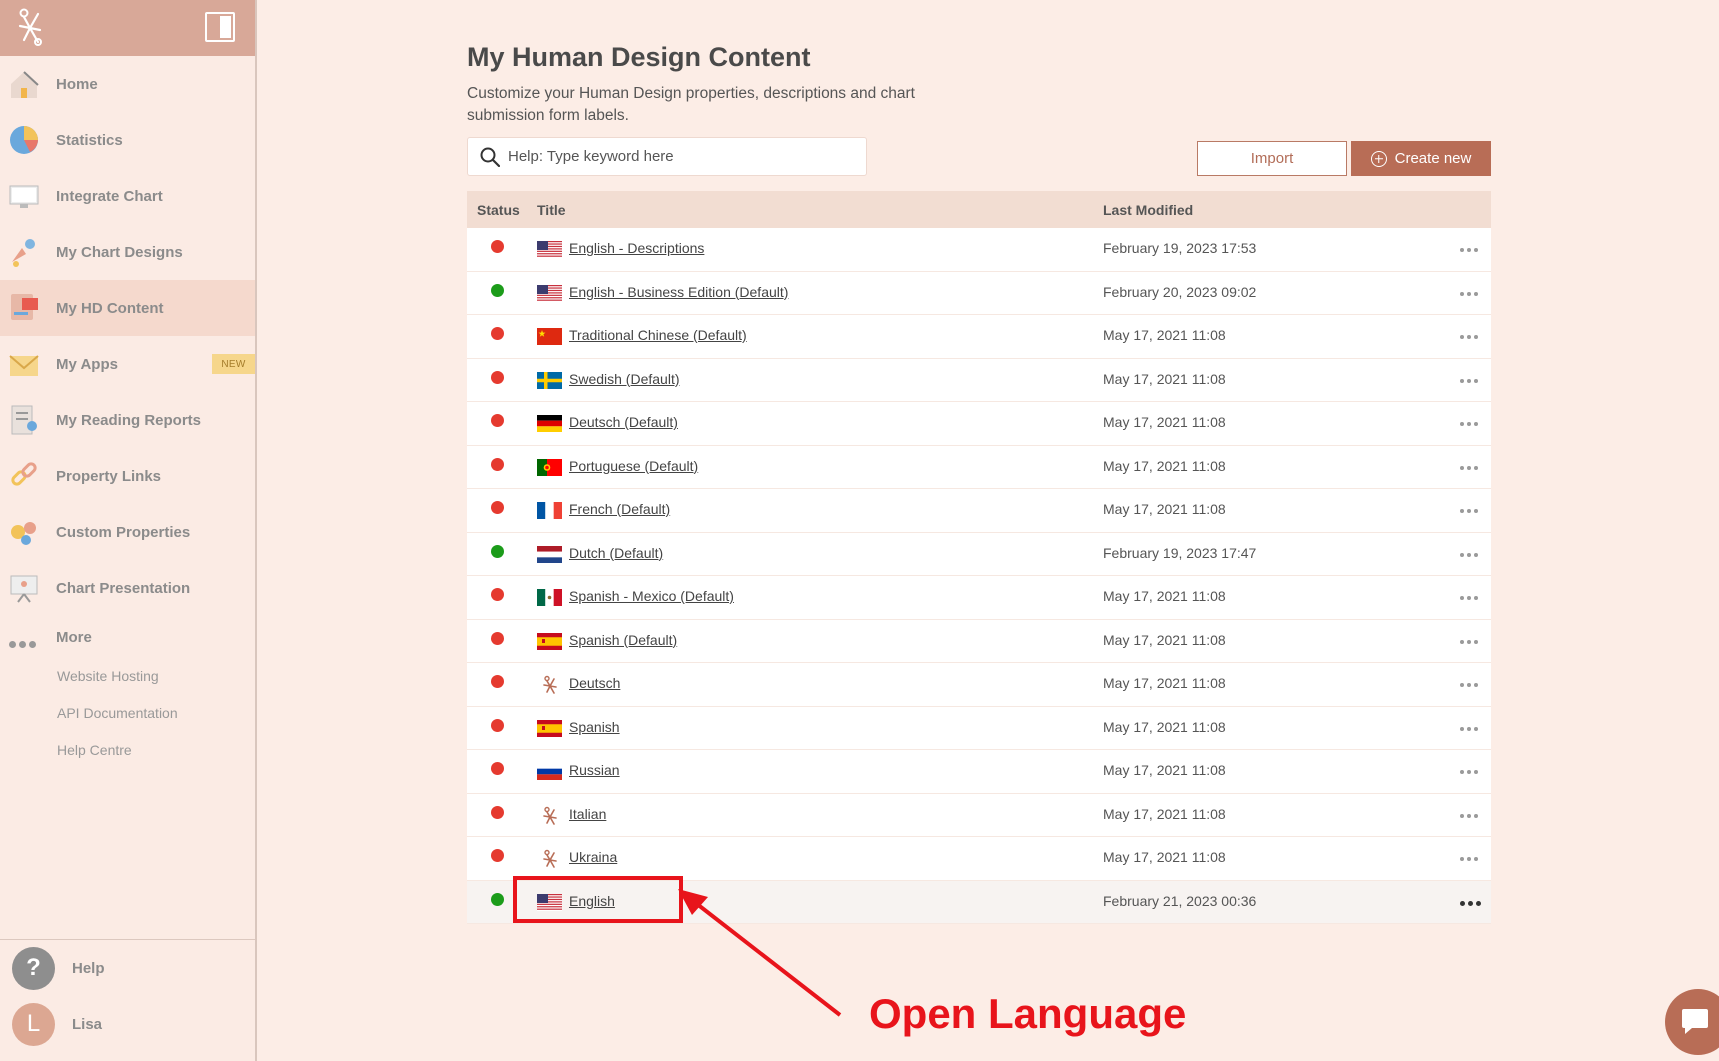  I want to click on row-title-link: Spanish (Default), so click(623, 640).